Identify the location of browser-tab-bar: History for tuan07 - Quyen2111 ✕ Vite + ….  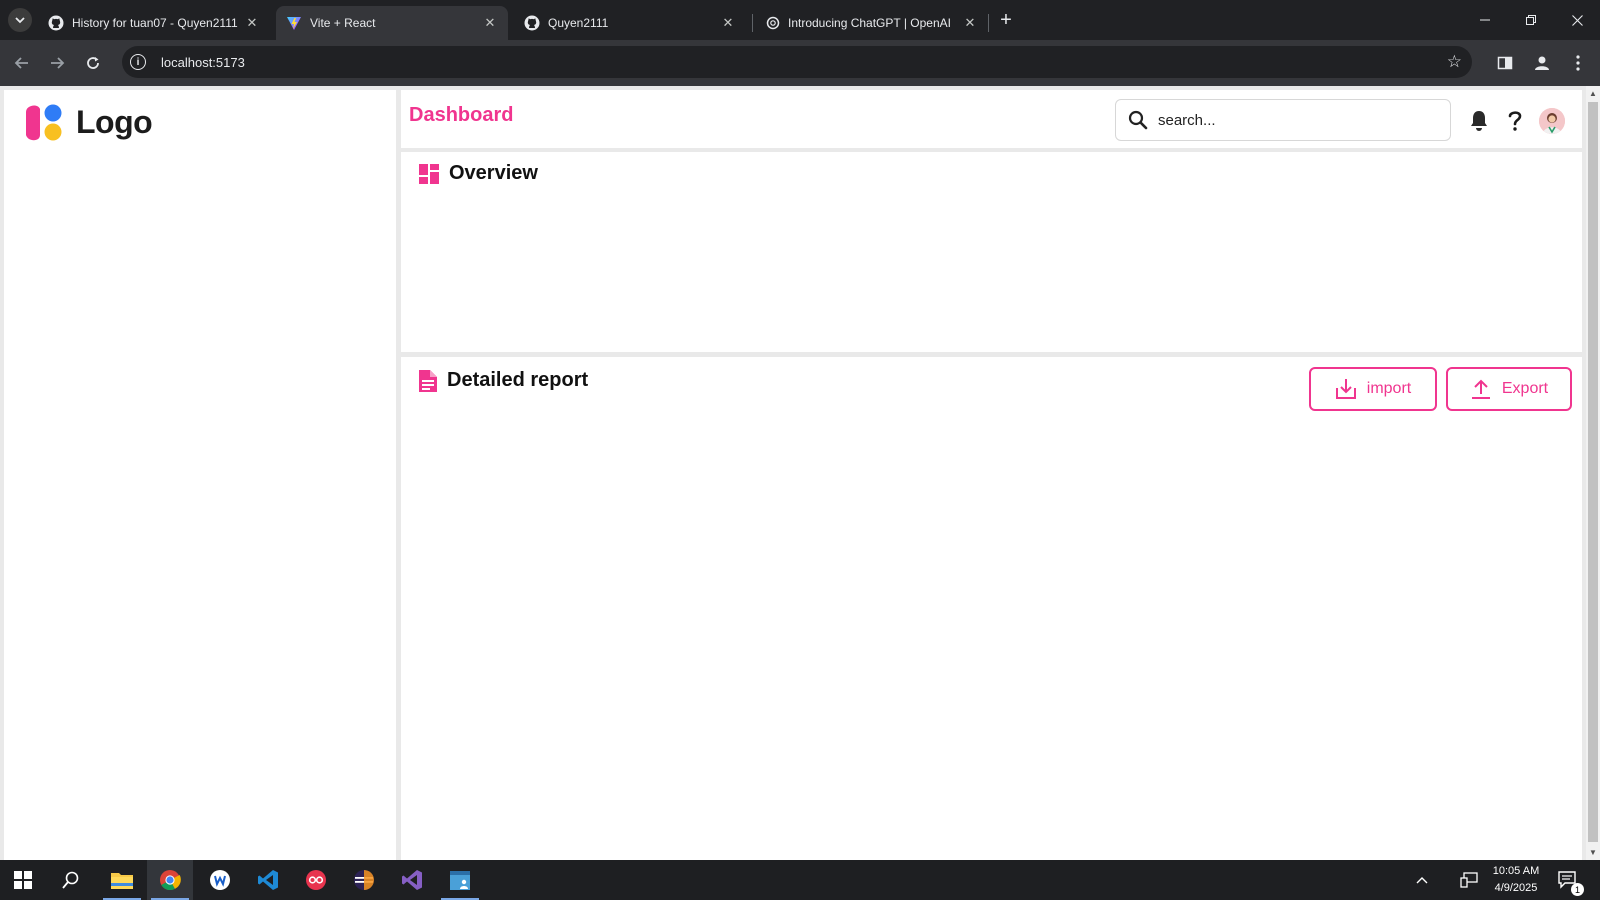
(800, 20).